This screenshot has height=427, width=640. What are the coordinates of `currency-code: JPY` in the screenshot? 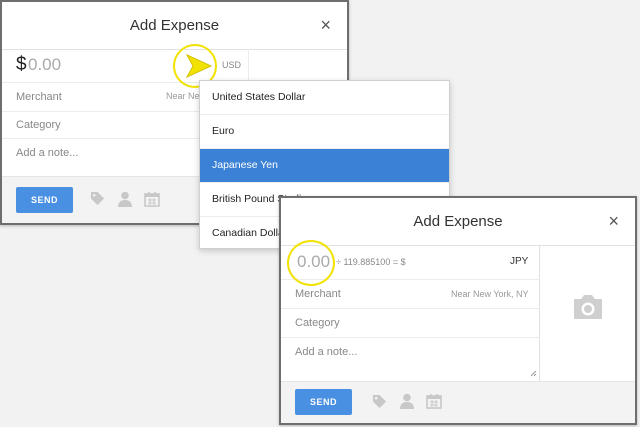 It's located at (519, 261).